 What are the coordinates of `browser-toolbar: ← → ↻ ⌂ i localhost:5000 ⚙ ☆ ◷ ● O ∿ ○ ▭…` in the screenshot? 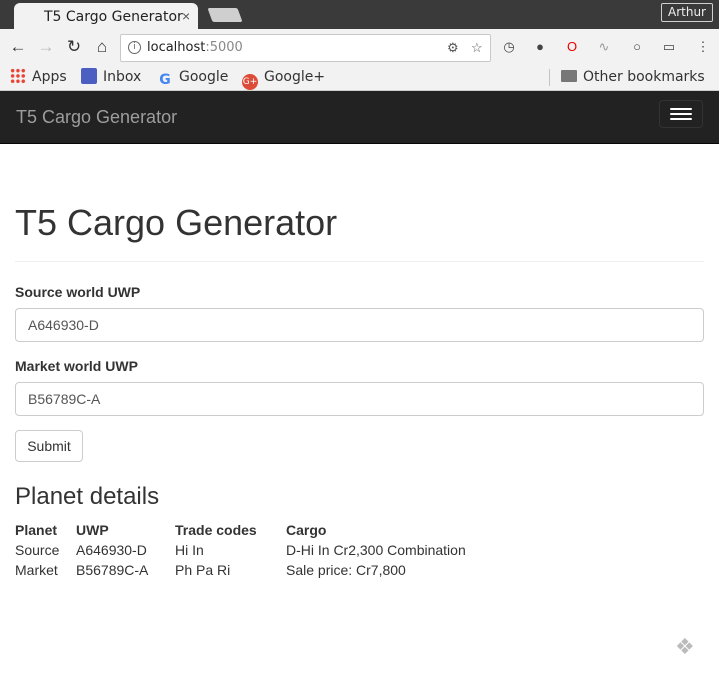 It's located at (359, 47).